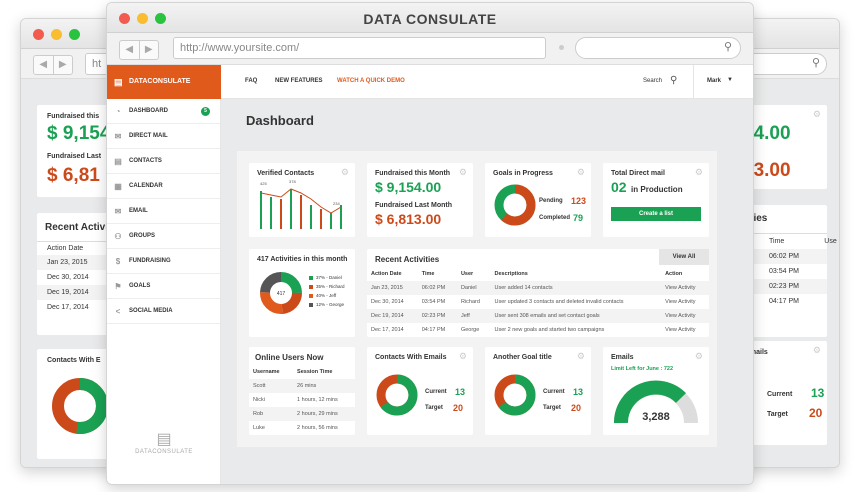 This screenshot has width=858, height=492. Describe the element at coordinates (251, 81) in the screenshot. I see `menu-faq: FAQ` at that location.